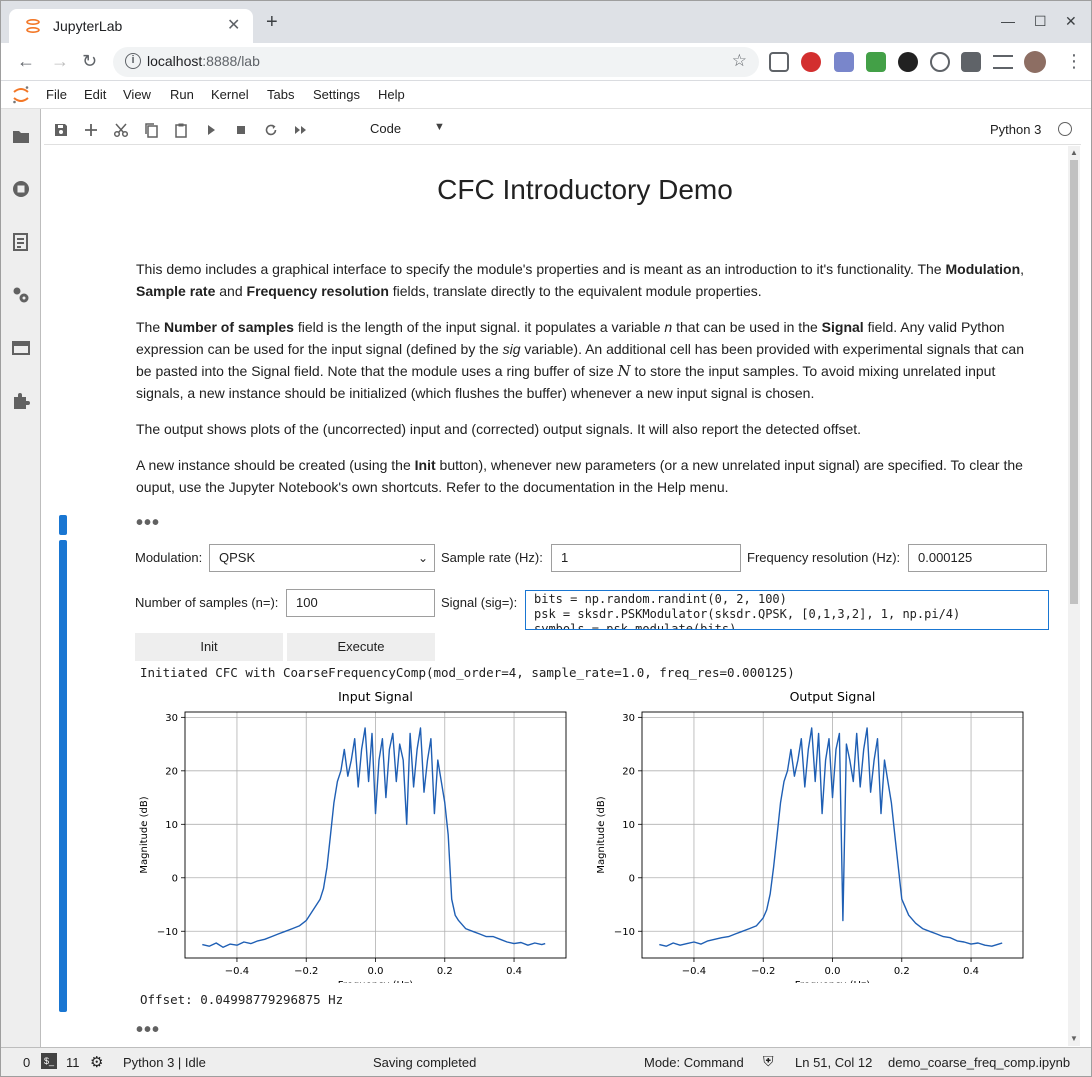  What do you see at coordinates (56, 94) in the screenshot?
I see `menu-file: File` at bounding box center [56, 94].